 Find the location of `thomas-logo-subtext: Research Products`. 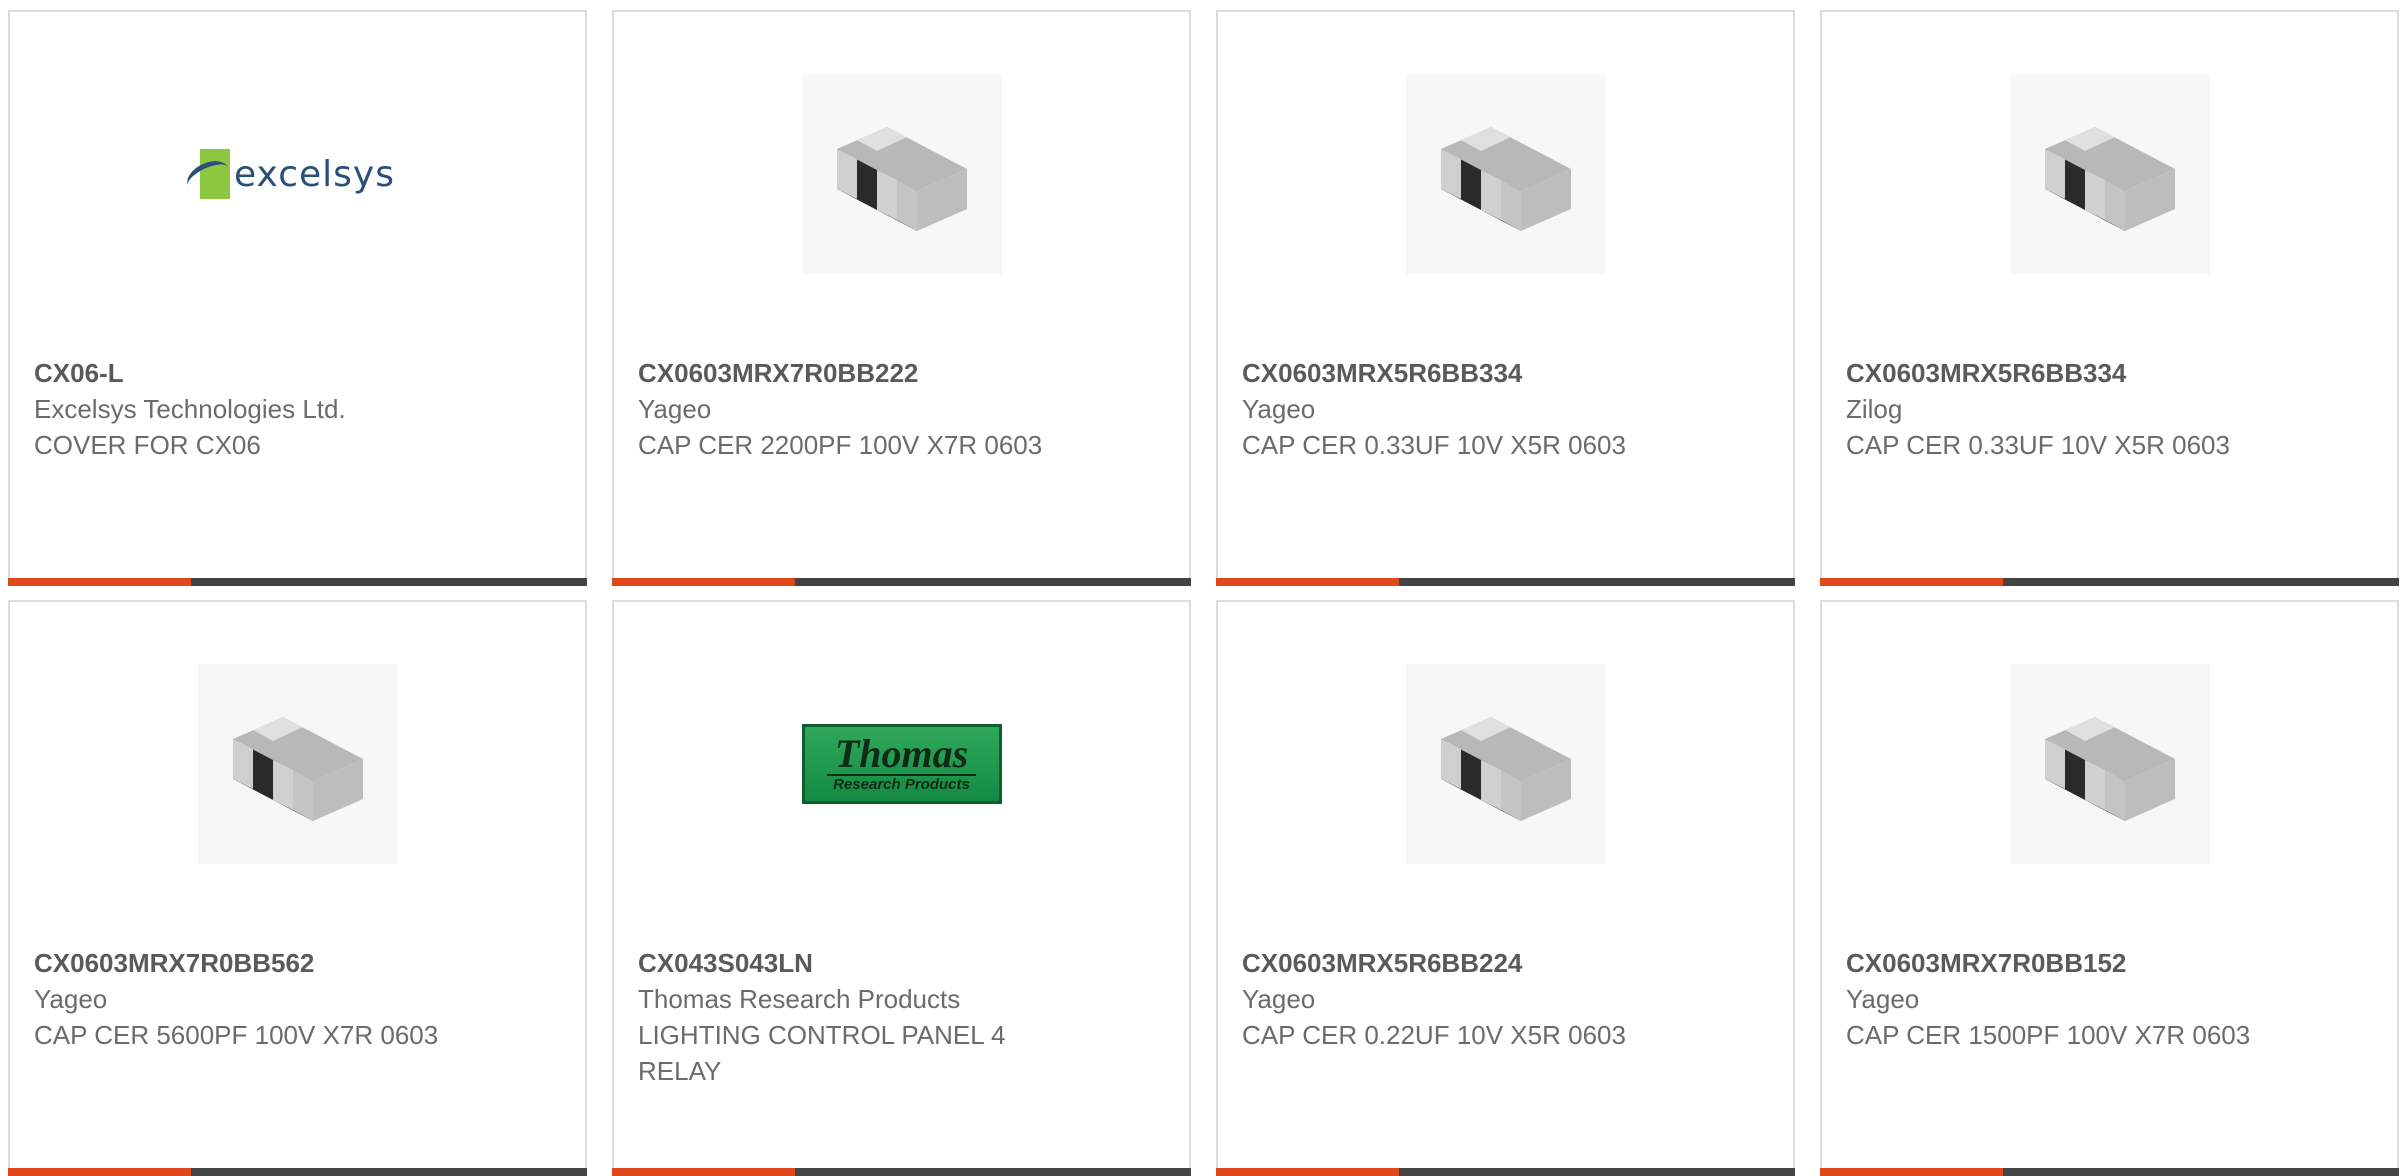

thomas-logo-subtext: Research Products is located at coordinates (901, 784).